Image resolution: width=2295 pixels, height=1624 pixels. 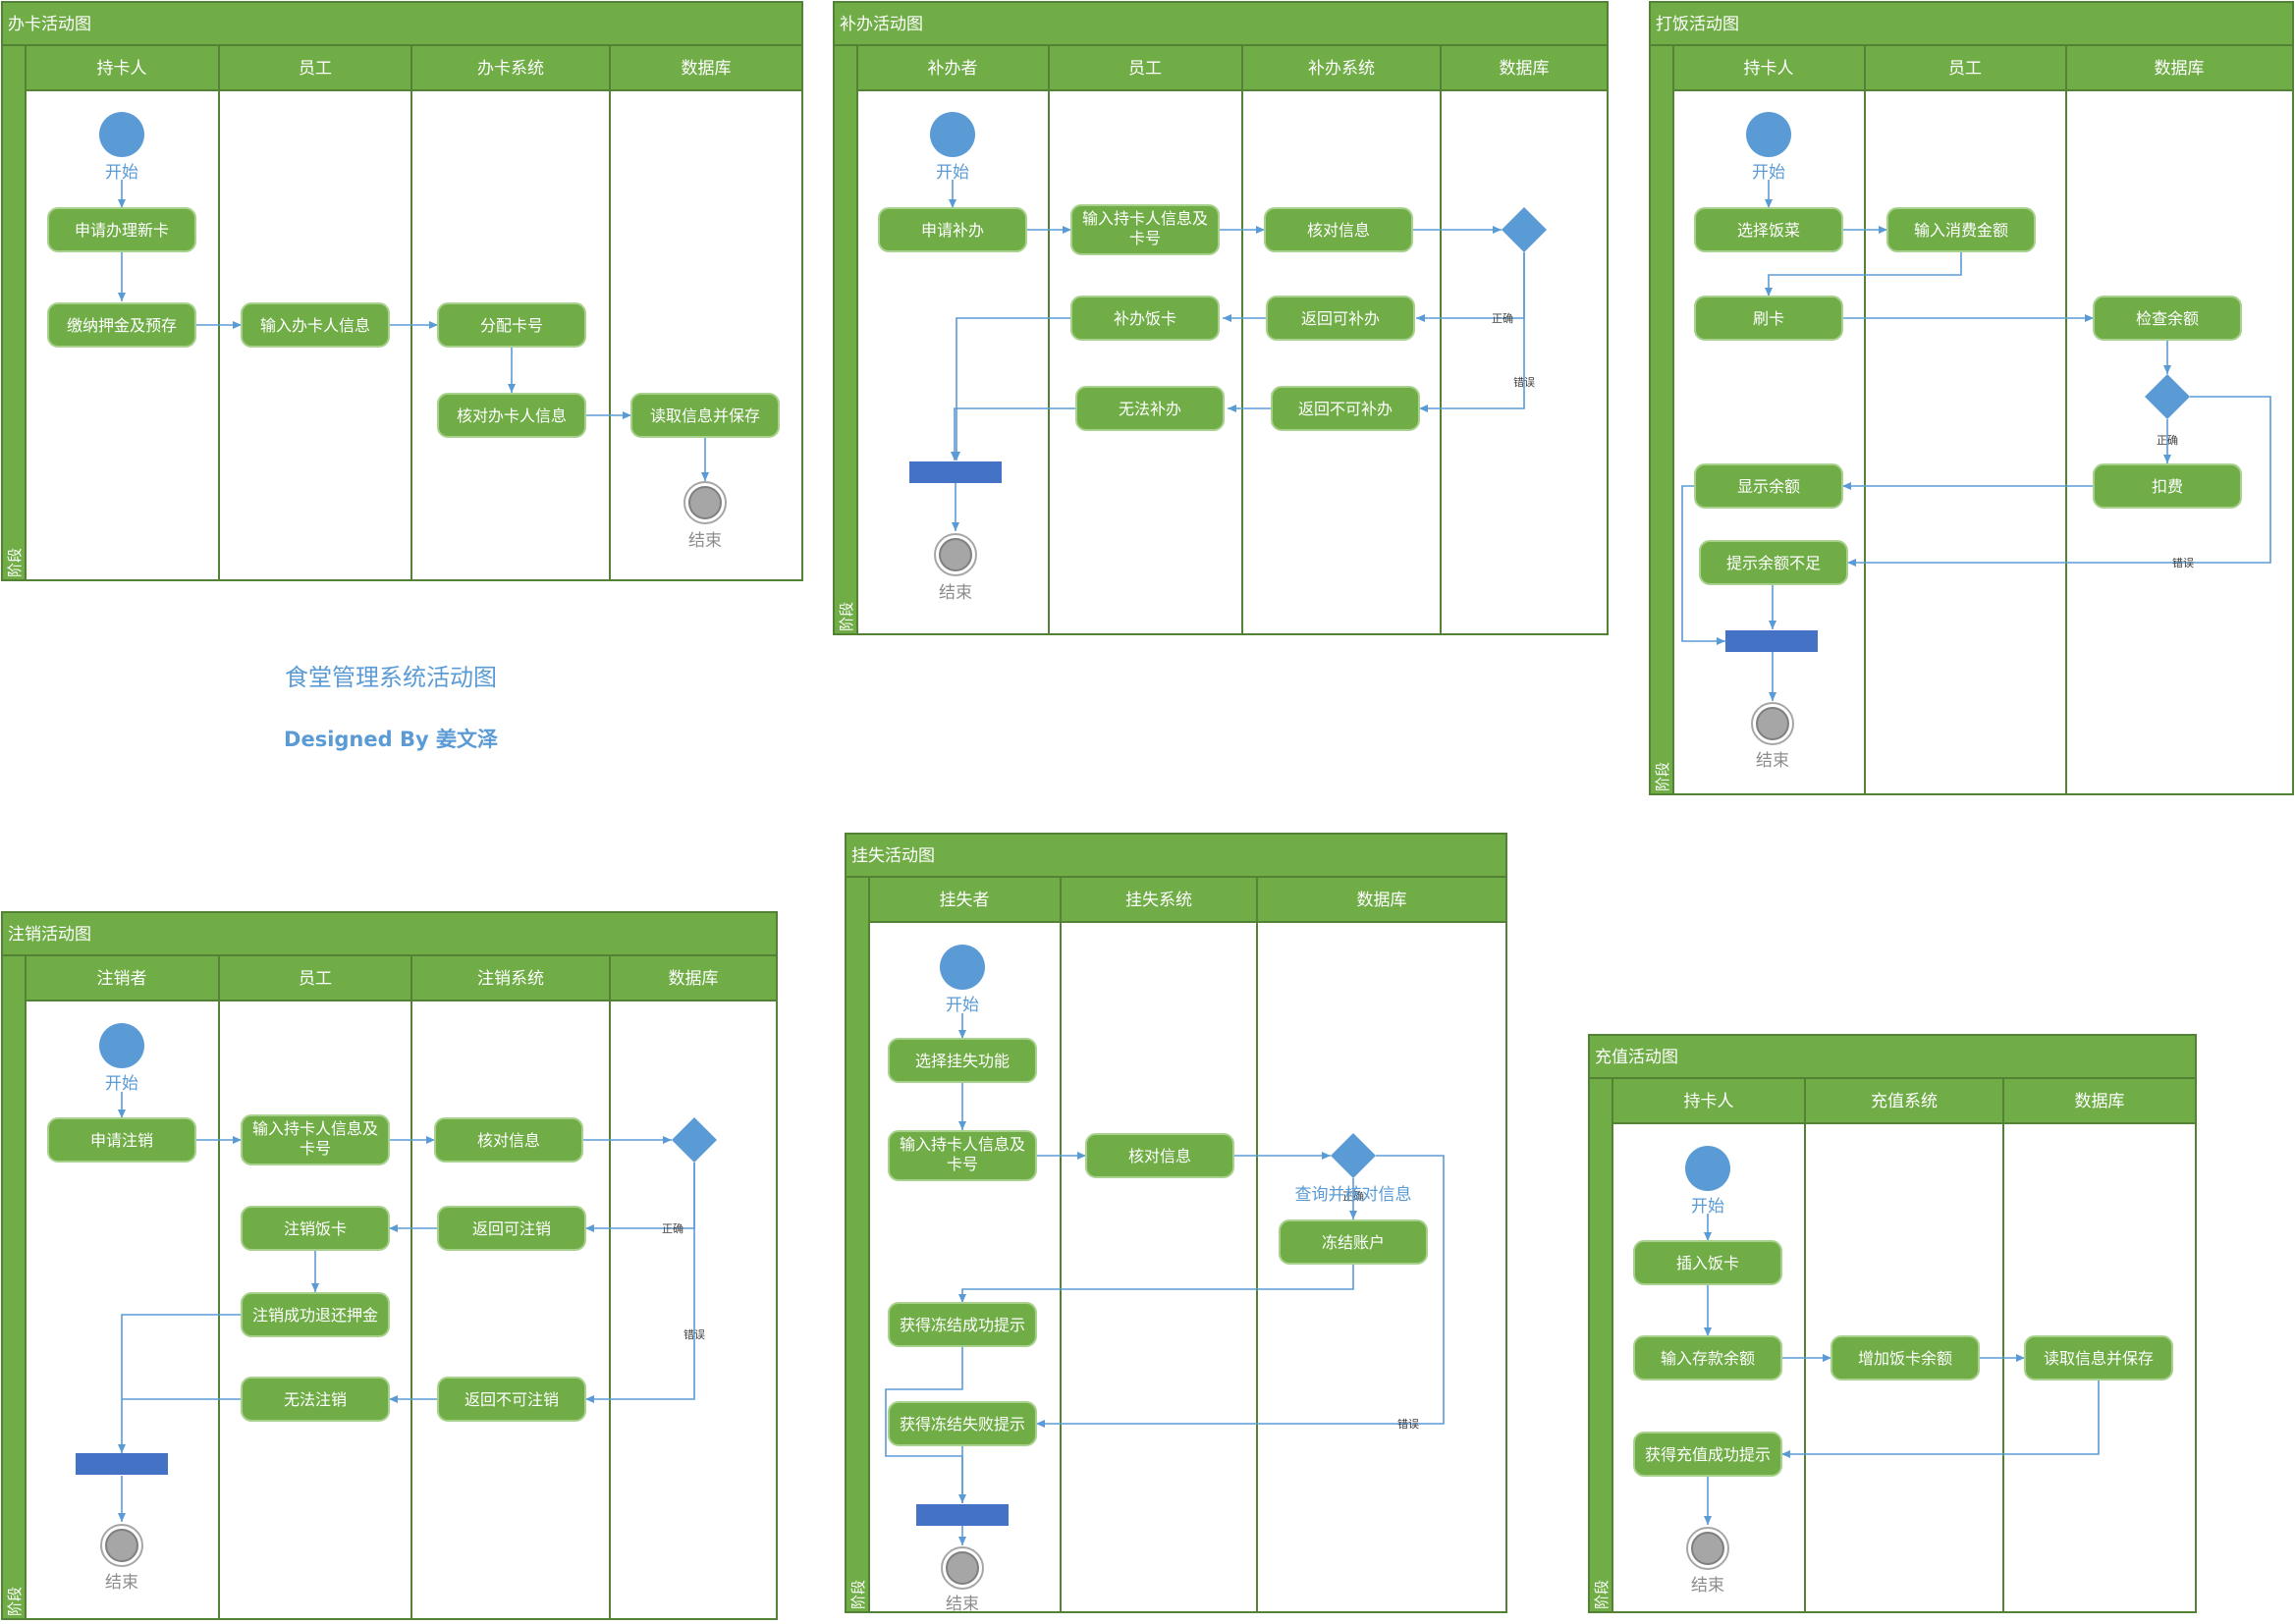 I want to click on activity-label: 获得冻结成功提示, so click(x=962, y=1325).